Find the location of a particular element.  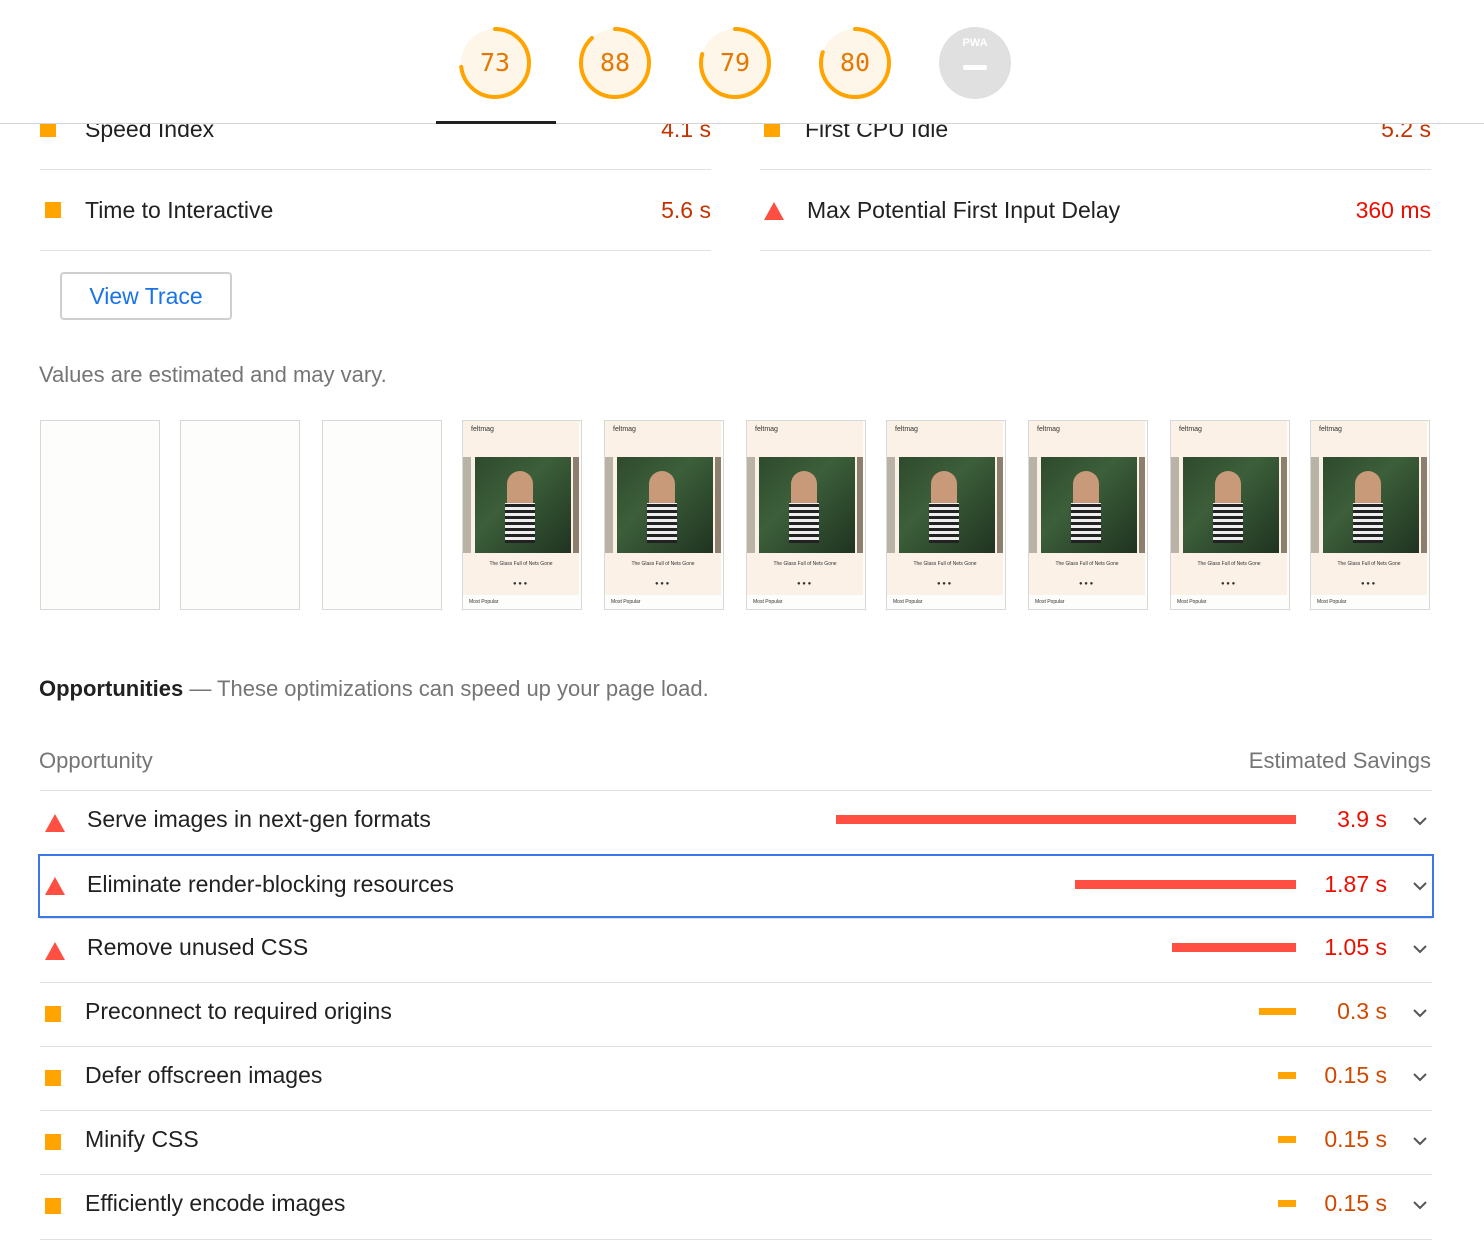

pwa-gauge: PWA is located at coordinates (975, 63).